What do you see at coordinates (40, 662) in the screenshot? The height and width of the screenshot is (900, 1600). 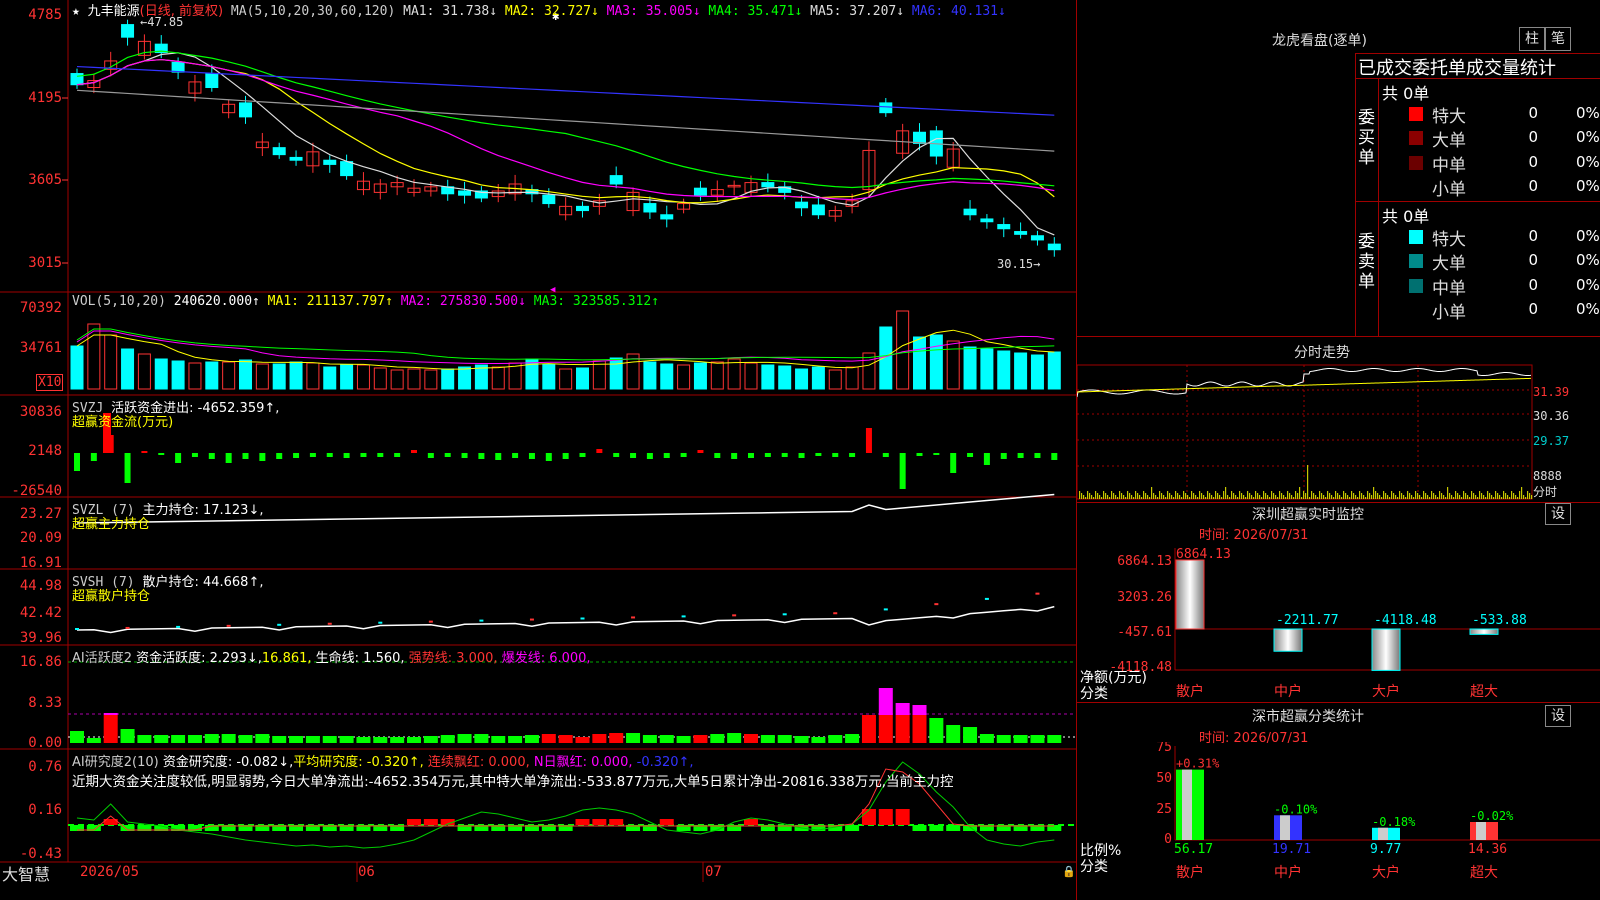 I see `axis-tick: 16.86` at bounding box center [40, 662].